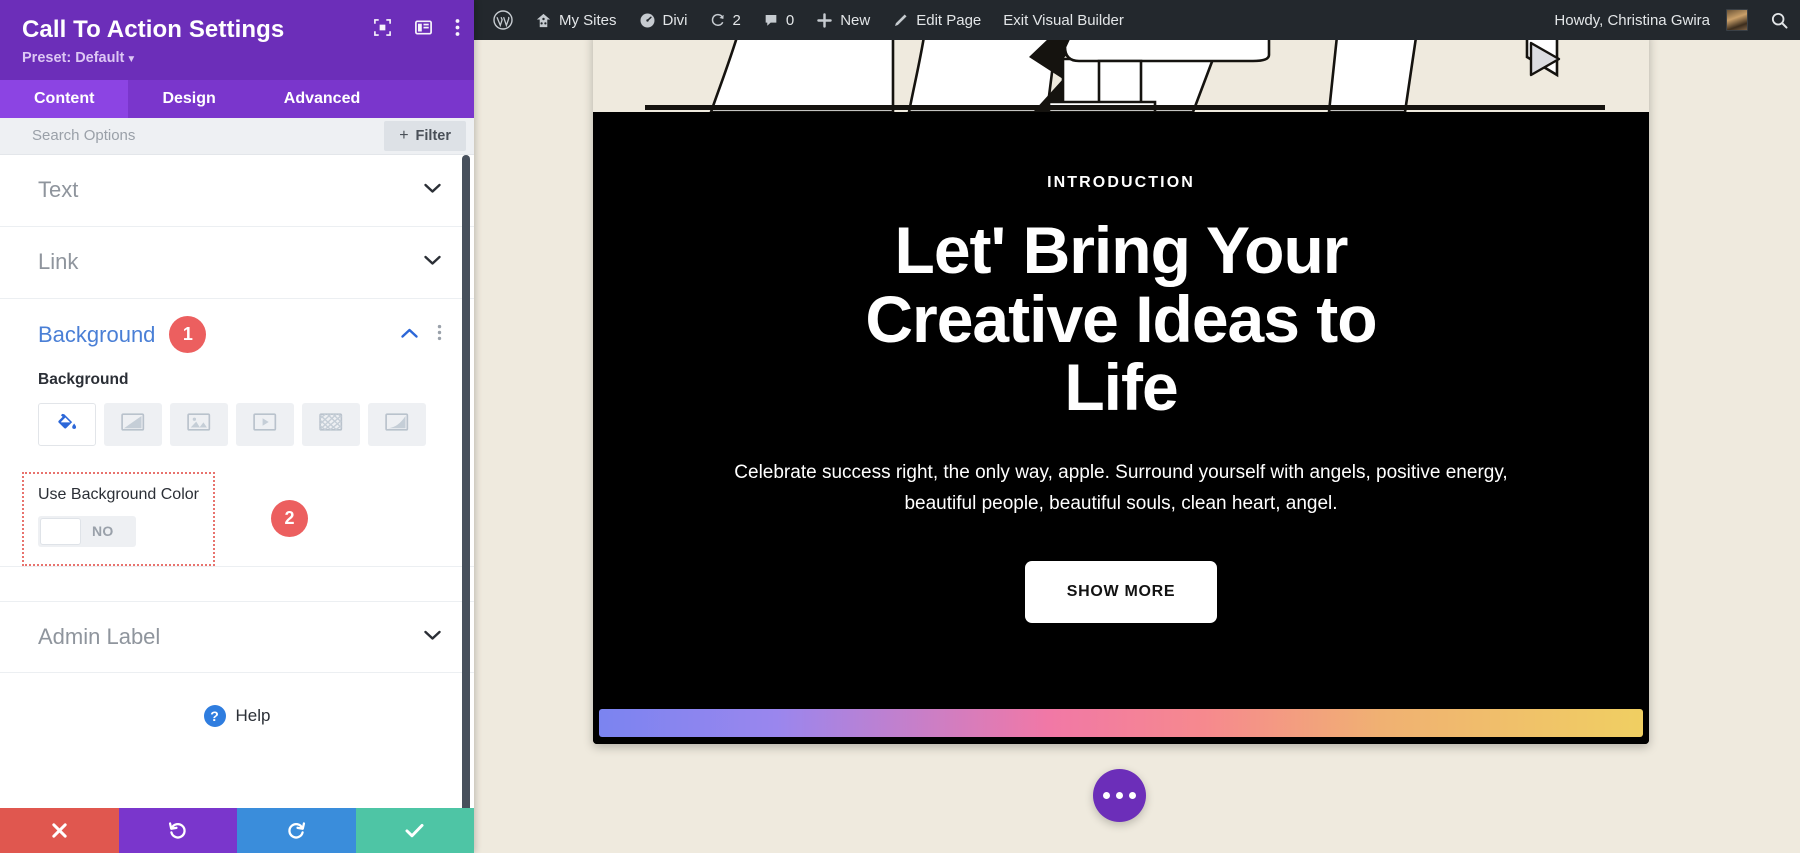 The height and width of the screenshot is (853, 1800). I want to click on panel-footer, so click(237, 830).